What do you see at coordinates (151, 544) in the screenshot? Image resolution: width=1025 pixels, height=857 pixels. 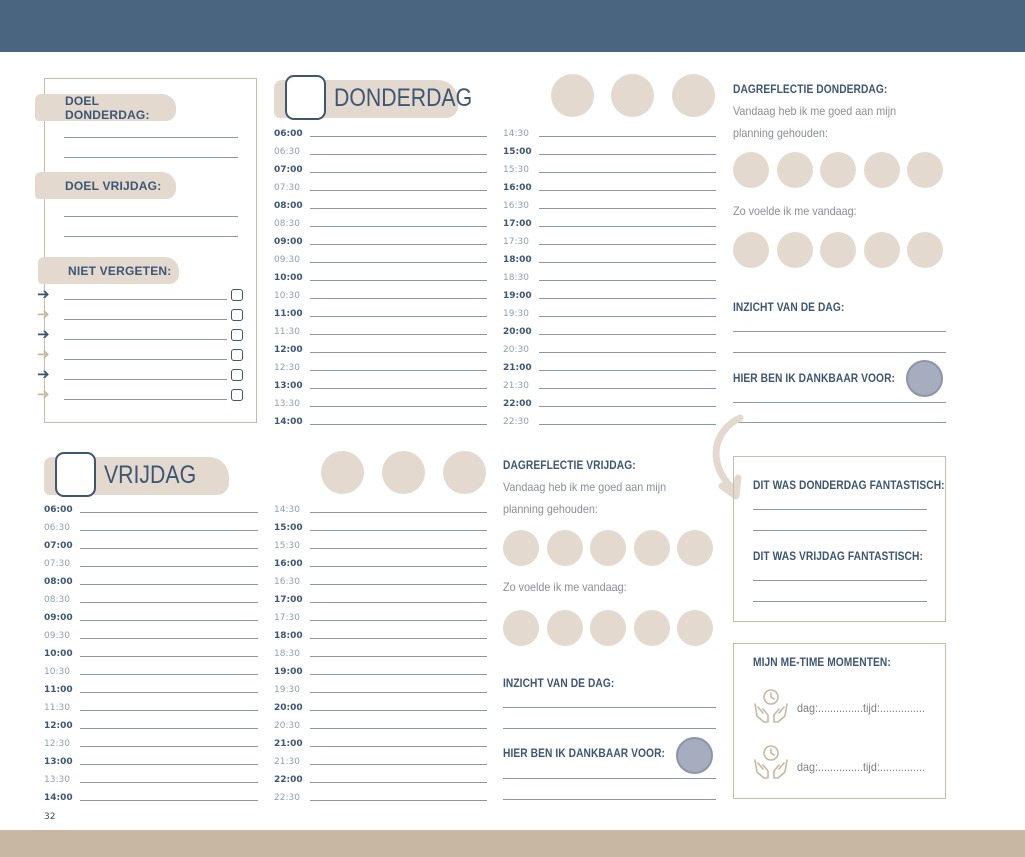 I see `friday-time-row: 07:00` at bounding box center [151, 544].